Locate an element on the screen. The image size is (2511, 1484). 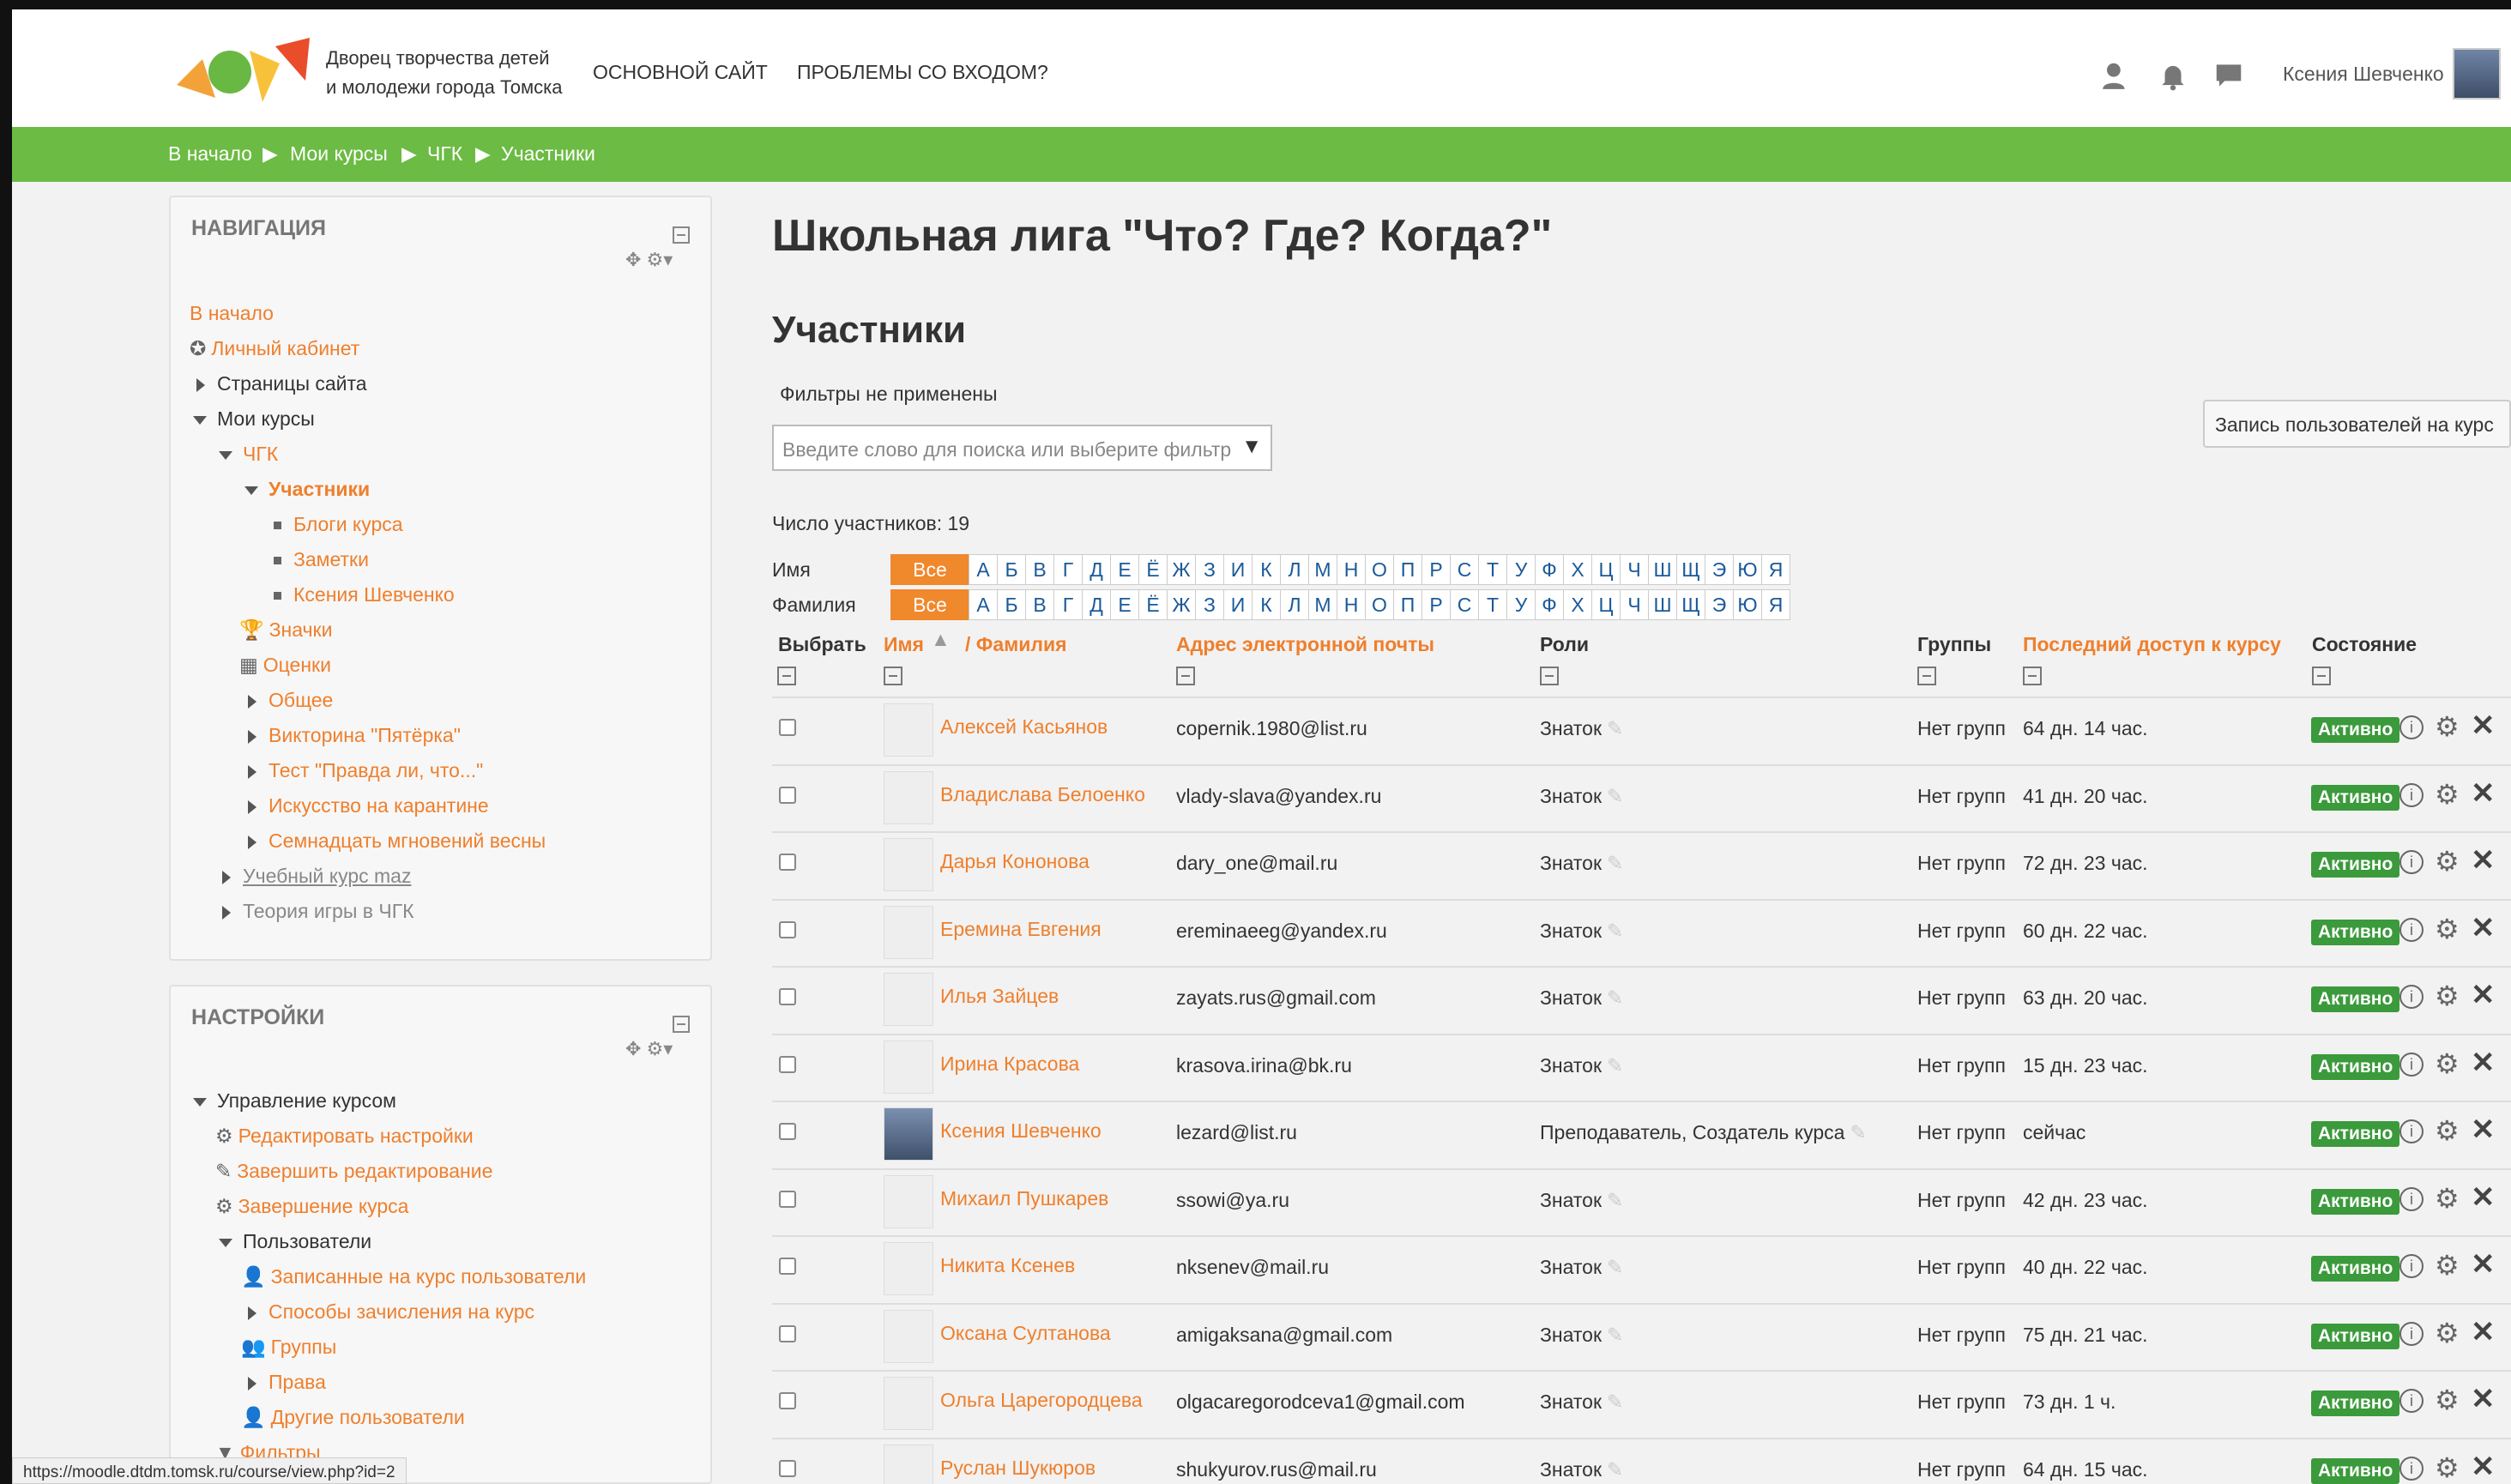
participant-name: Оксана Султанова is located at coordinates (1026, 1333).